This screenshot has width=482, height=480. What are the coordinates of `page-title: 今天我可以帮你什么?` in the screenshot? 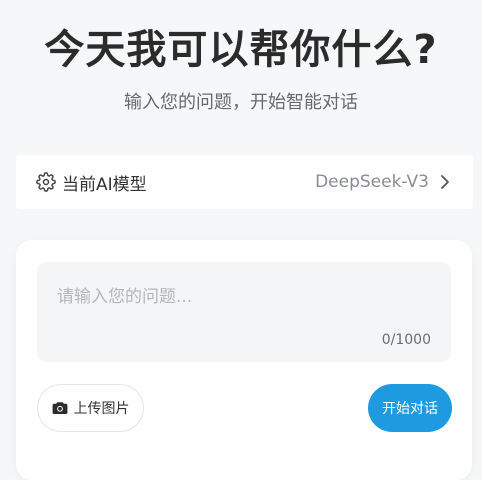 It's located at (241, 50).